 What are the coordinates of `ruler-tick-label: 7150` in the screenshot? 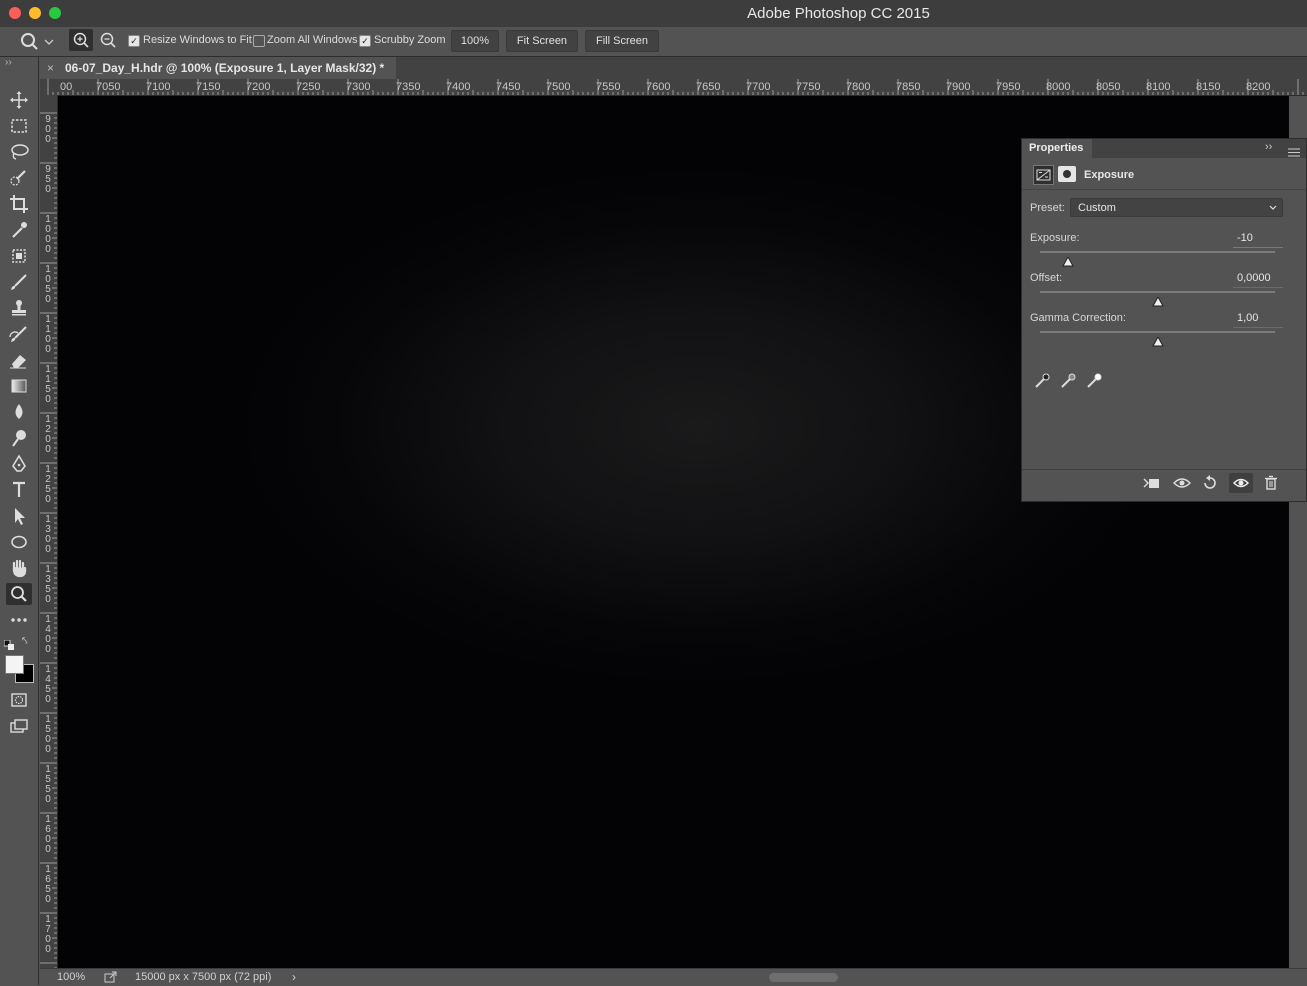 It's located at (208, 87).